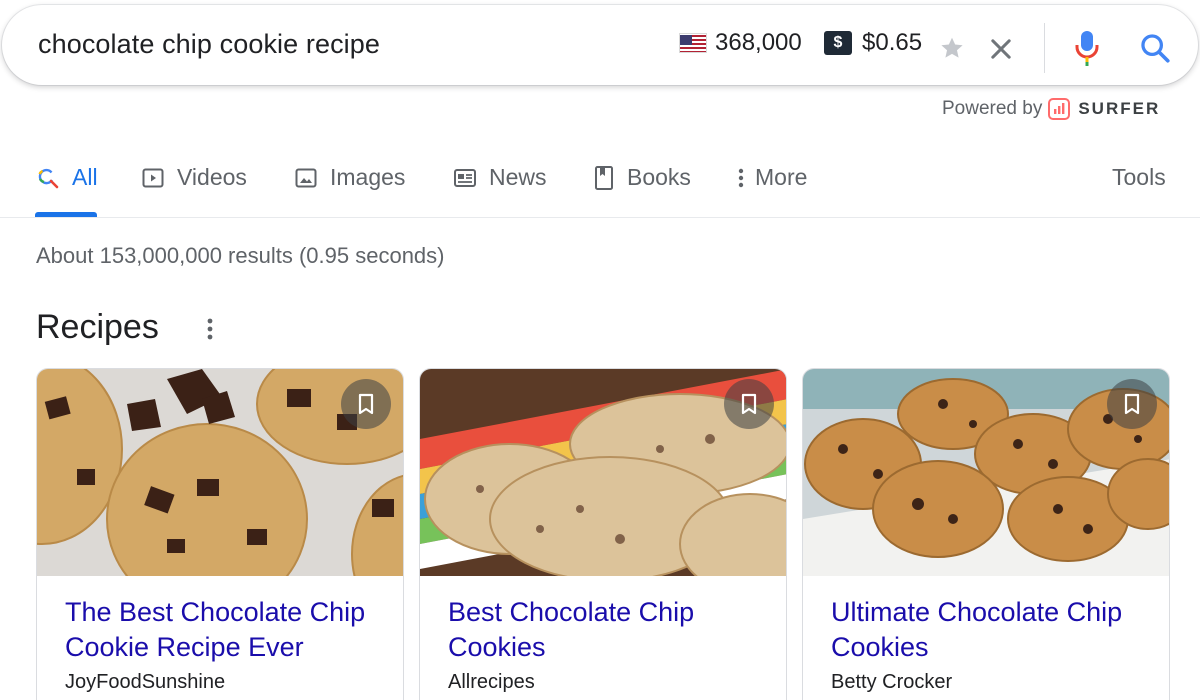 Image resolution: width=1200 pixels, height=700 pixels. What do you see at coordinates (240, 255) in the screenshot?
I see `result-stats: About 153,000,000 results (0.95 seconds)` at bounding box center [240, 255].